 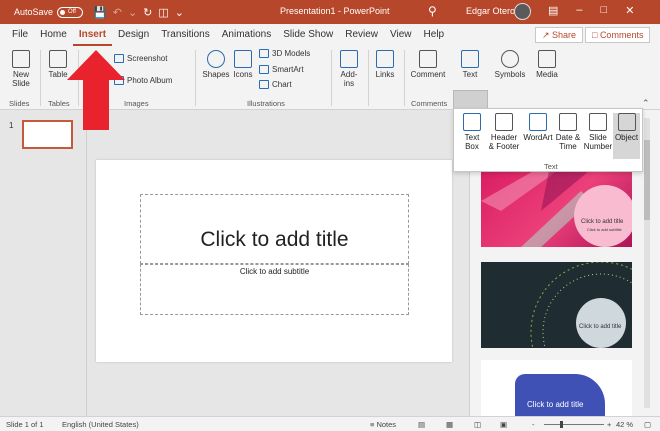 What do you see at coordinates (470, 64) in the screenshot?
I see `text-button: Text` at bounding box center [470, 64].